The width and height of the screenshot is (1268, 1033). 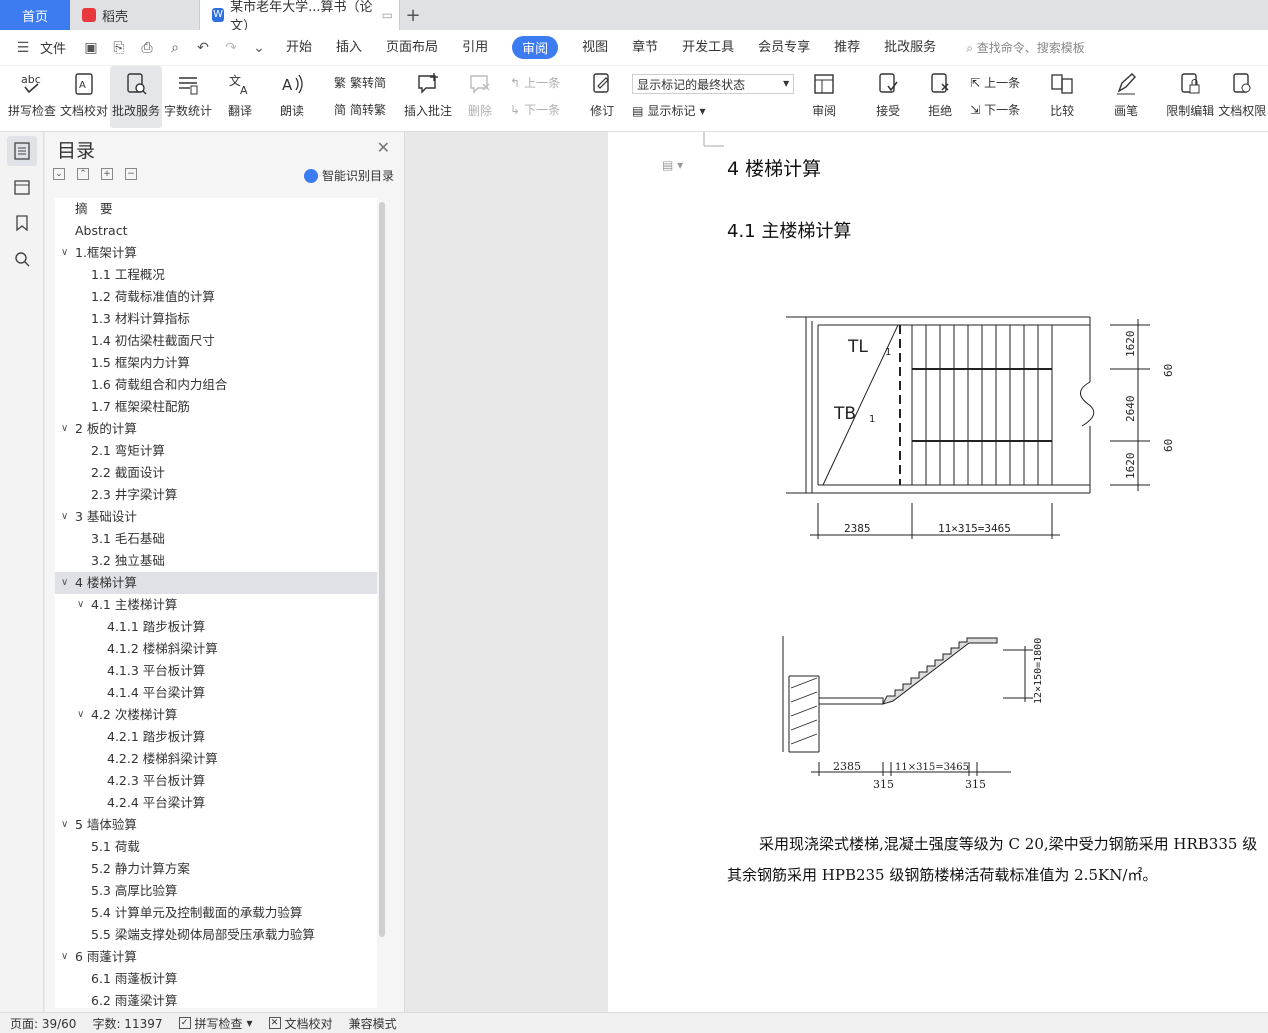 What do you see at coordinates (216, 473) in the screenshot?
I see `toc-item: 2.2 截面设计` at bounding box center [216, 473].